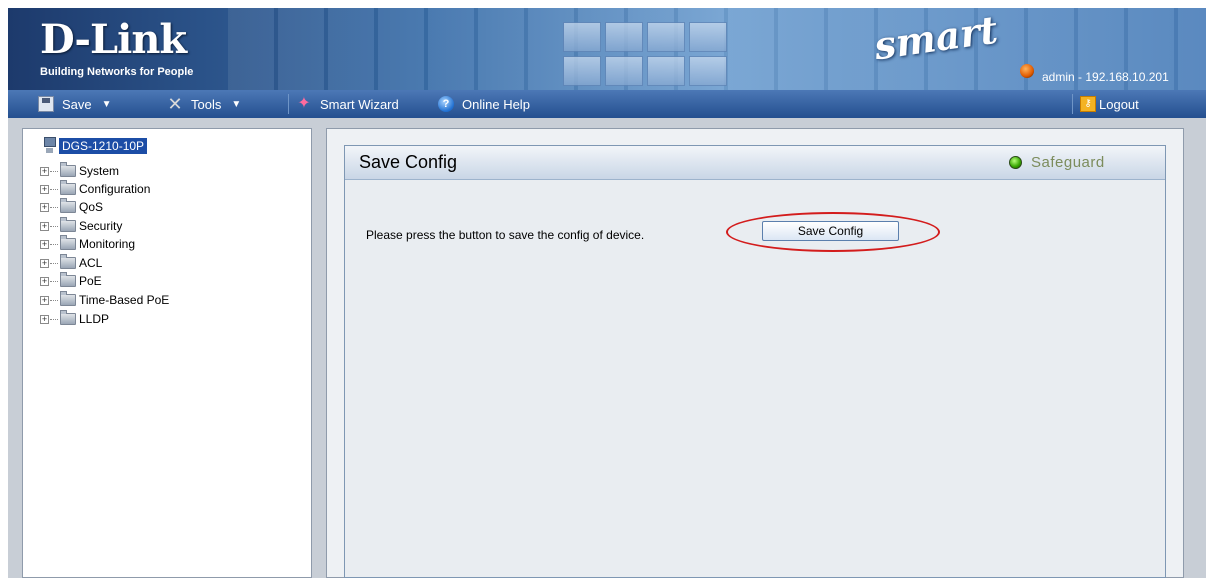 The width and height of the screenshot is (1214, 578). I want to click on page-title: Save Config, so click(408, 162).